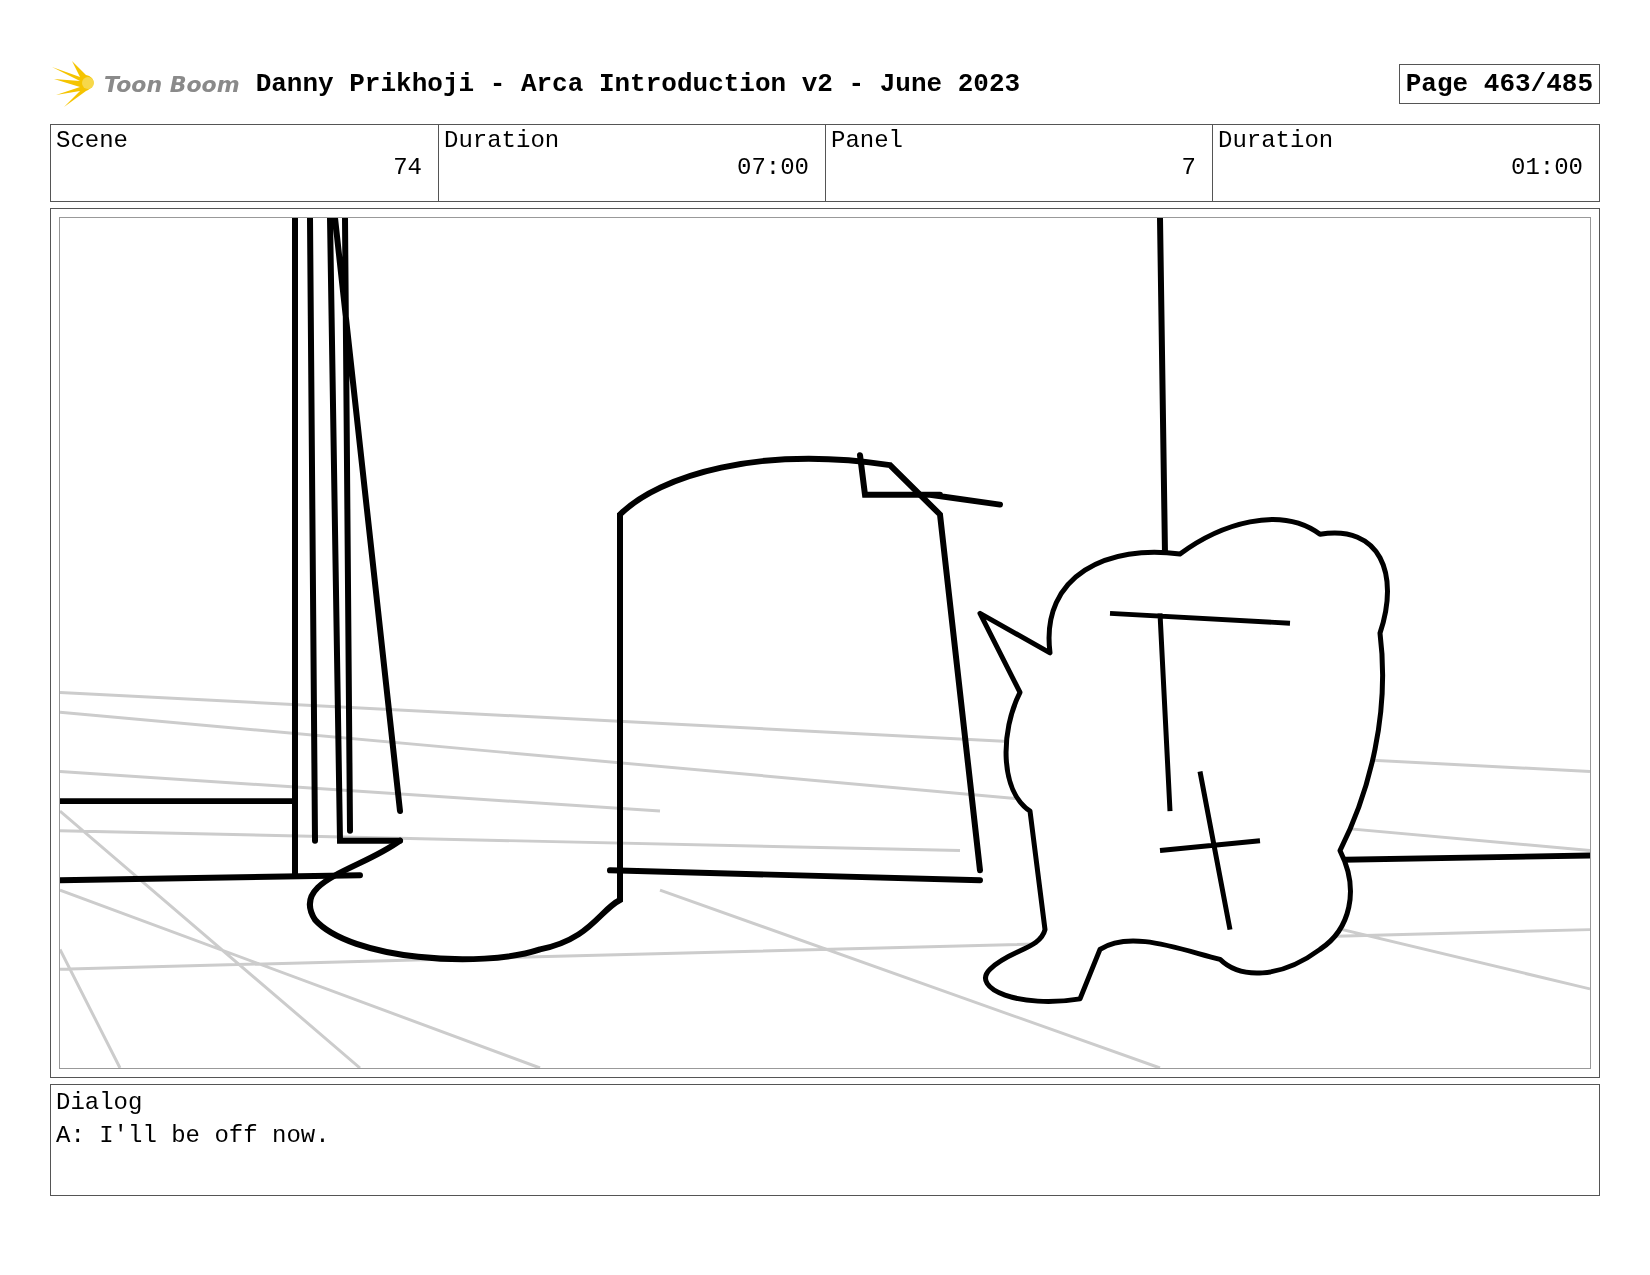 The image size is (1650, 1275). I want to click on field-value: 07:00, so click(772, 167).